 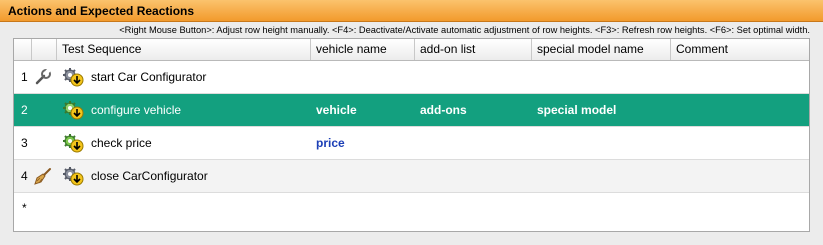 What do you see at coordinates (473, 49) in the screenshot?
I see `header-add-on-list: add-on list` at bounding box center [473, 49].